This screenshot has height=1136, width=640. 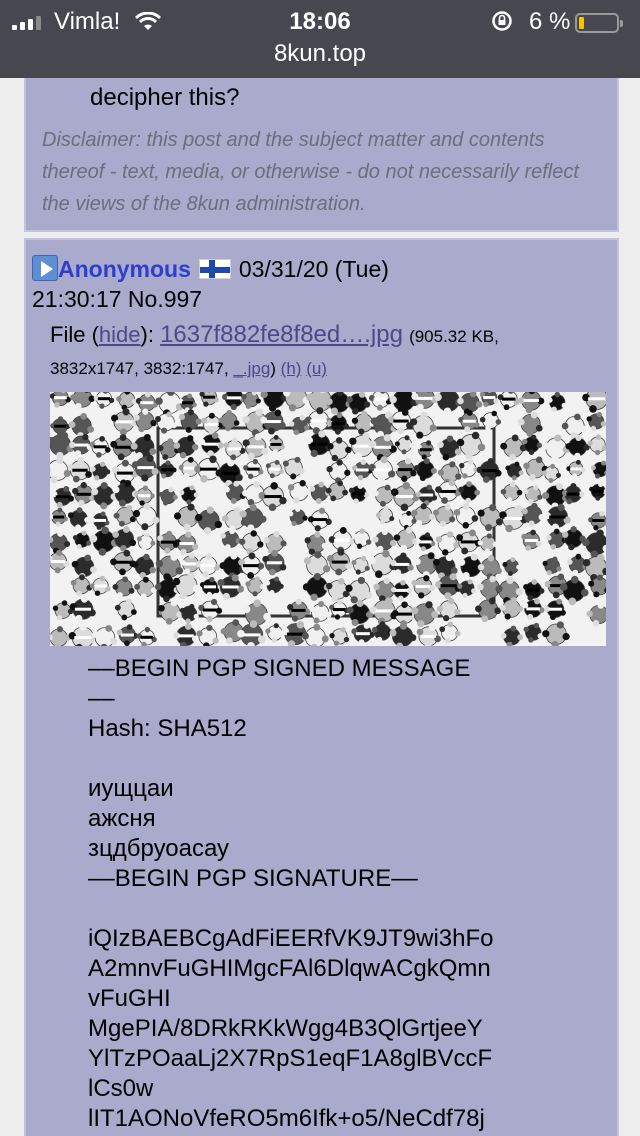 What do you see at coordinates (101, 698) in the screenshot?
I see `message-line: ––` at bounding box center [101, 698].